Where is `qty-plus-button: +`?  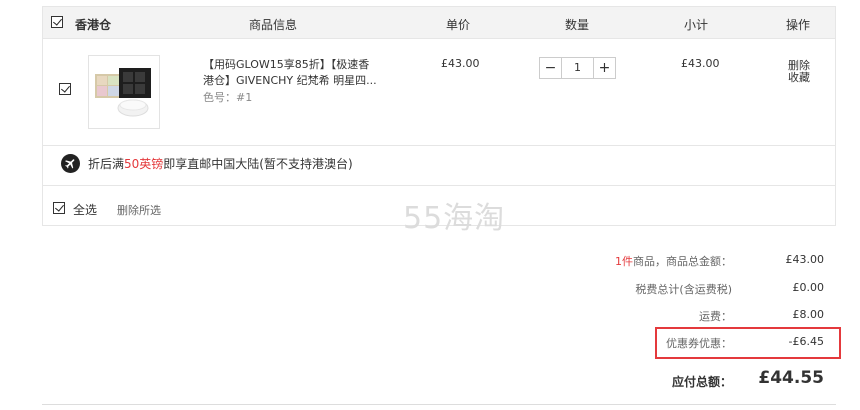 qty-plus-button: + is located at coordinates (604, 68).